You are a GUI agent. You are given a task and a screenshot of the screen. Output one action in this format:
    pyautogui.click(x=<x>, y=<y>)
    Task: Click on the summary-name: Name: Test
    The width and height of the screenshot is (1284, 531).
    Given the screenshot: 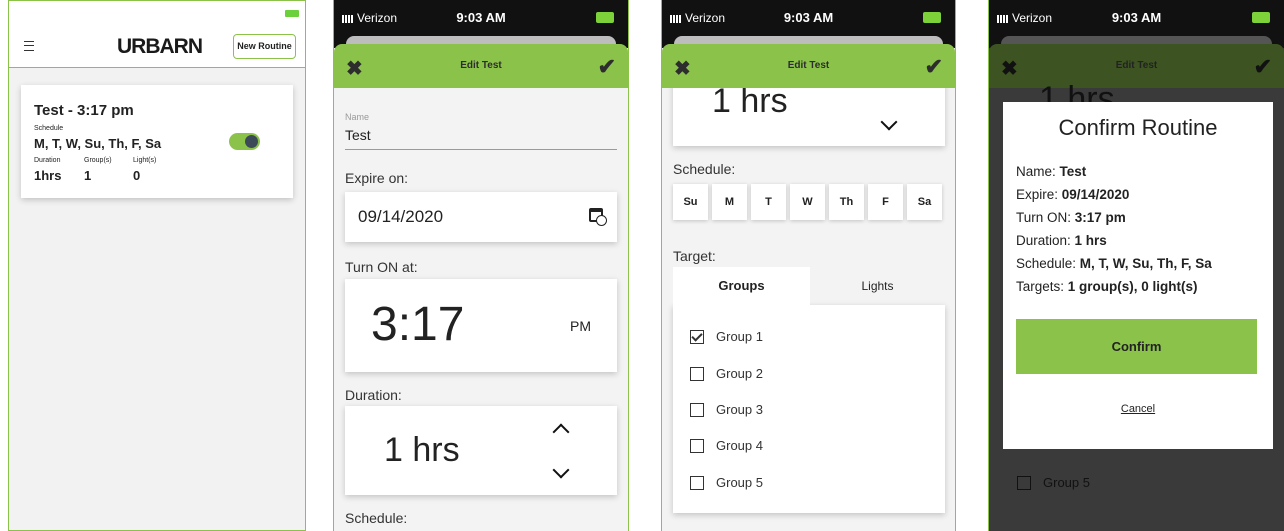 What is the action you would take?
    pyautogui.click(x=1051, y=171)
    